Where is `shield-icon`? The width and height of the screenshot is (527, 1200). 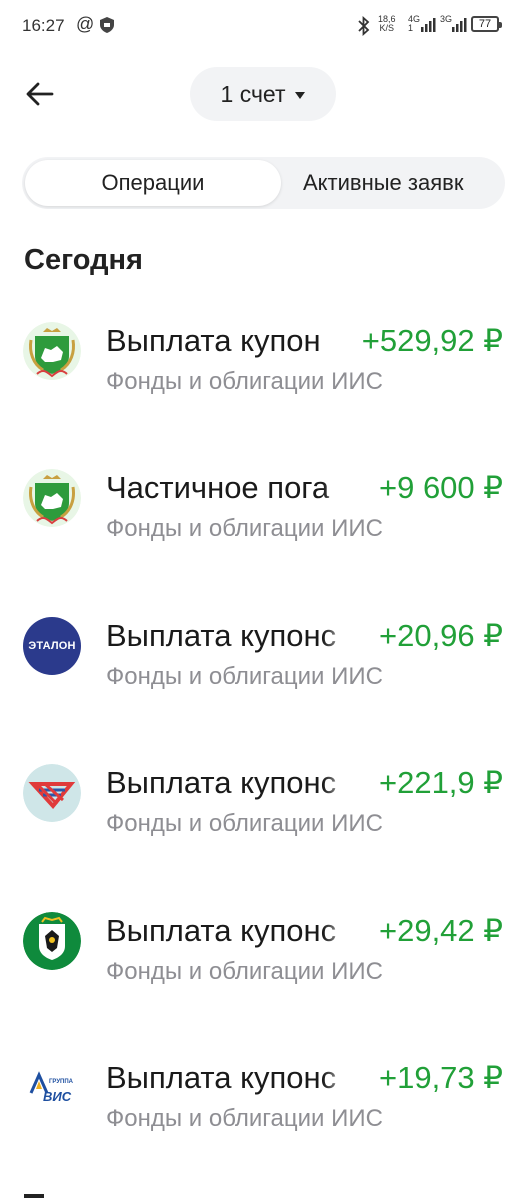
shield-icon is located at coordinates (107, 25).